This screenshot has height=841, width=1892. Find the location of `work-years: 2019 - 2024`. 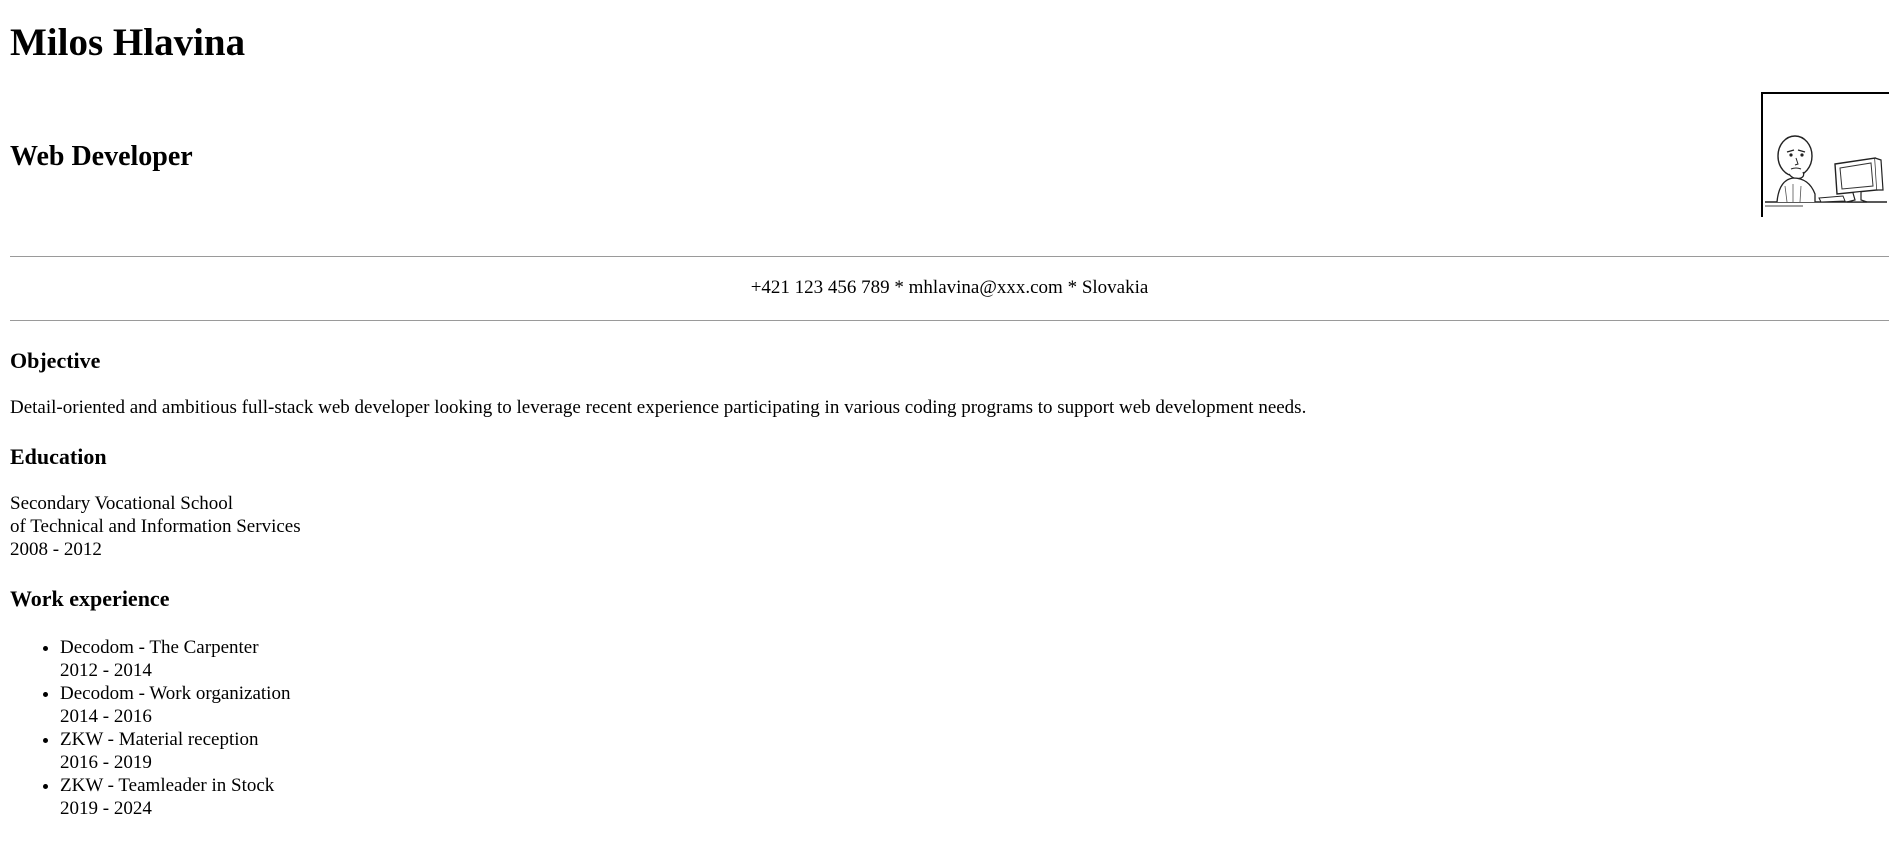

work-years: 2019 - 2024 is located at coordinates (106, 808).